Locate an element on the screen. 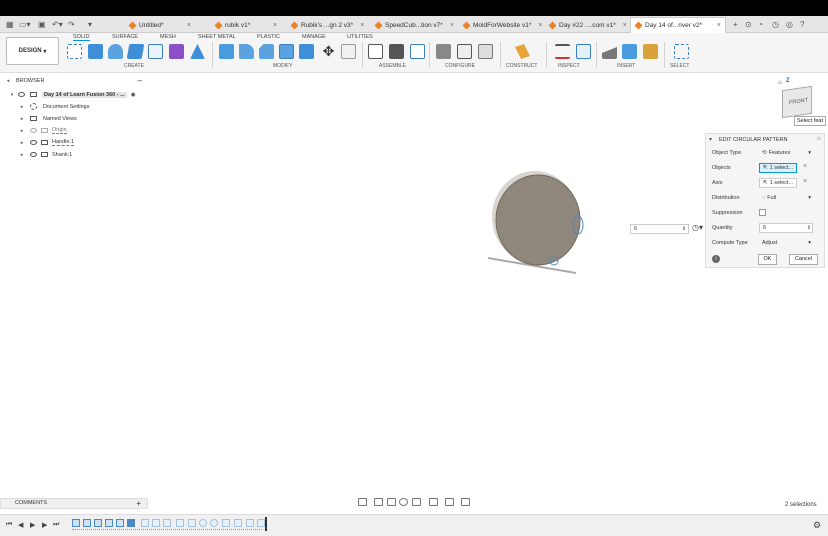  select-icon is located at coordinates (681, 51).